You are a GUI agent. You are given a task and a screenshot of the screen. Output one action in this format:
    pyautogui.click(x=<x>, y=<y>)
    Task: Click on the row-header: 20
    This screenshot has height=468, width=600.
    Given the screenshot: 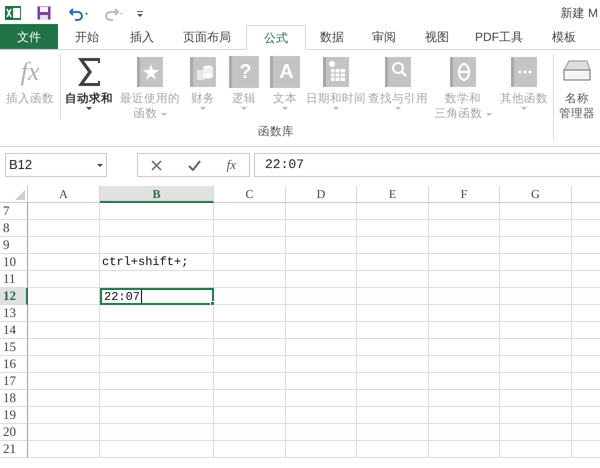 What is the action you would take?
    pyautogui.click(x=14, y=432)
    